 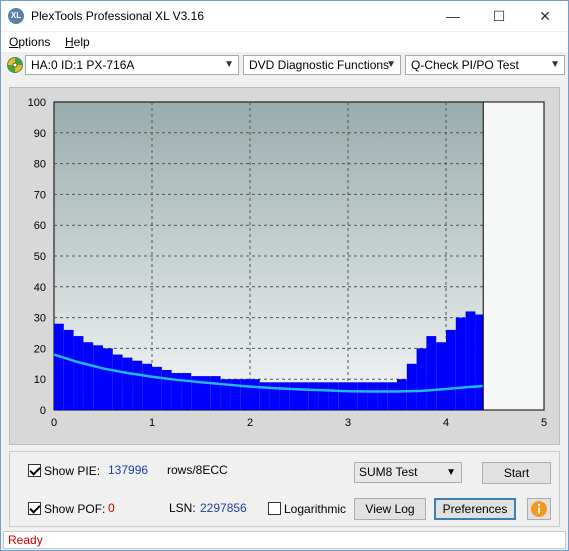 I want to click on info-button, so click(x=539, y=509).